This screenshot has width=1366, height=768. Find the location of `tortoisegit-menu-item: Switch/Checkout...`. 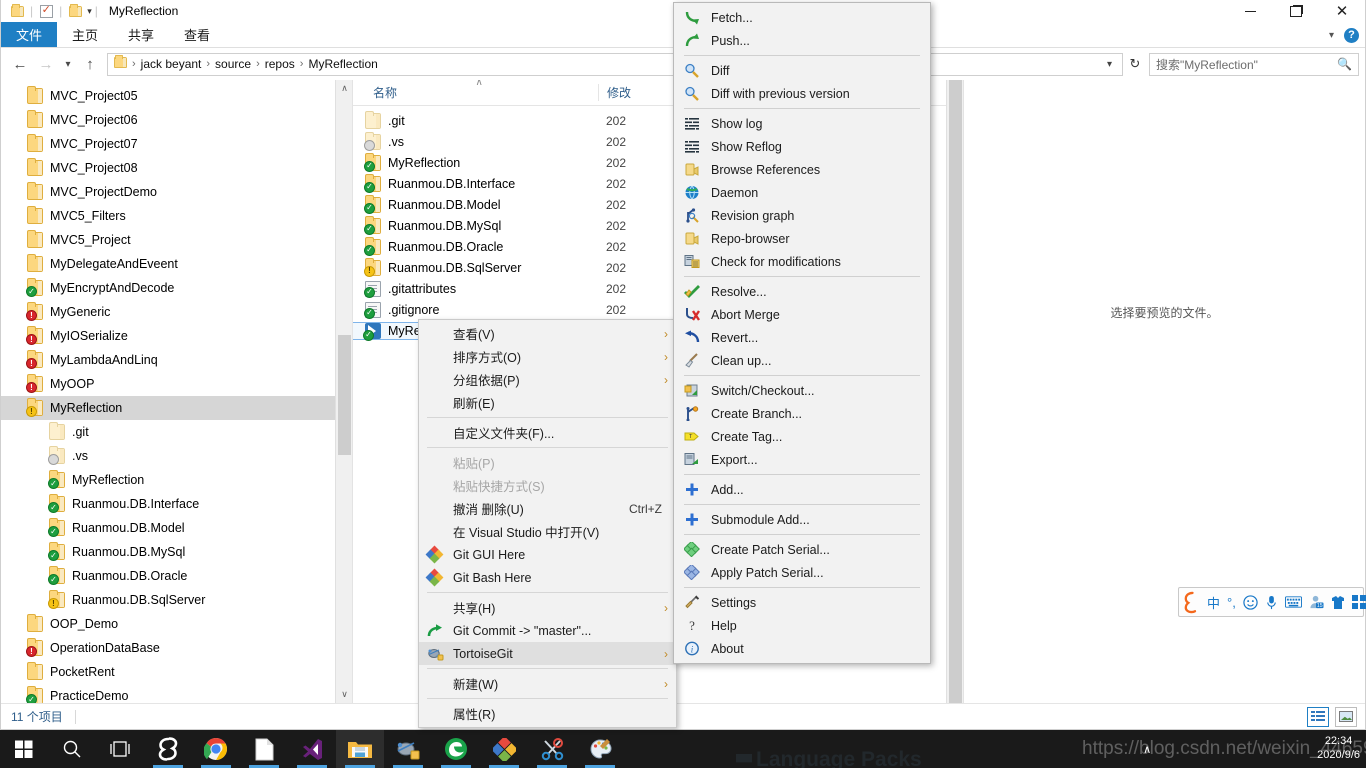

tortoisegit-menu-item: Switch/Checkout... is located at coordinates (802, 390).